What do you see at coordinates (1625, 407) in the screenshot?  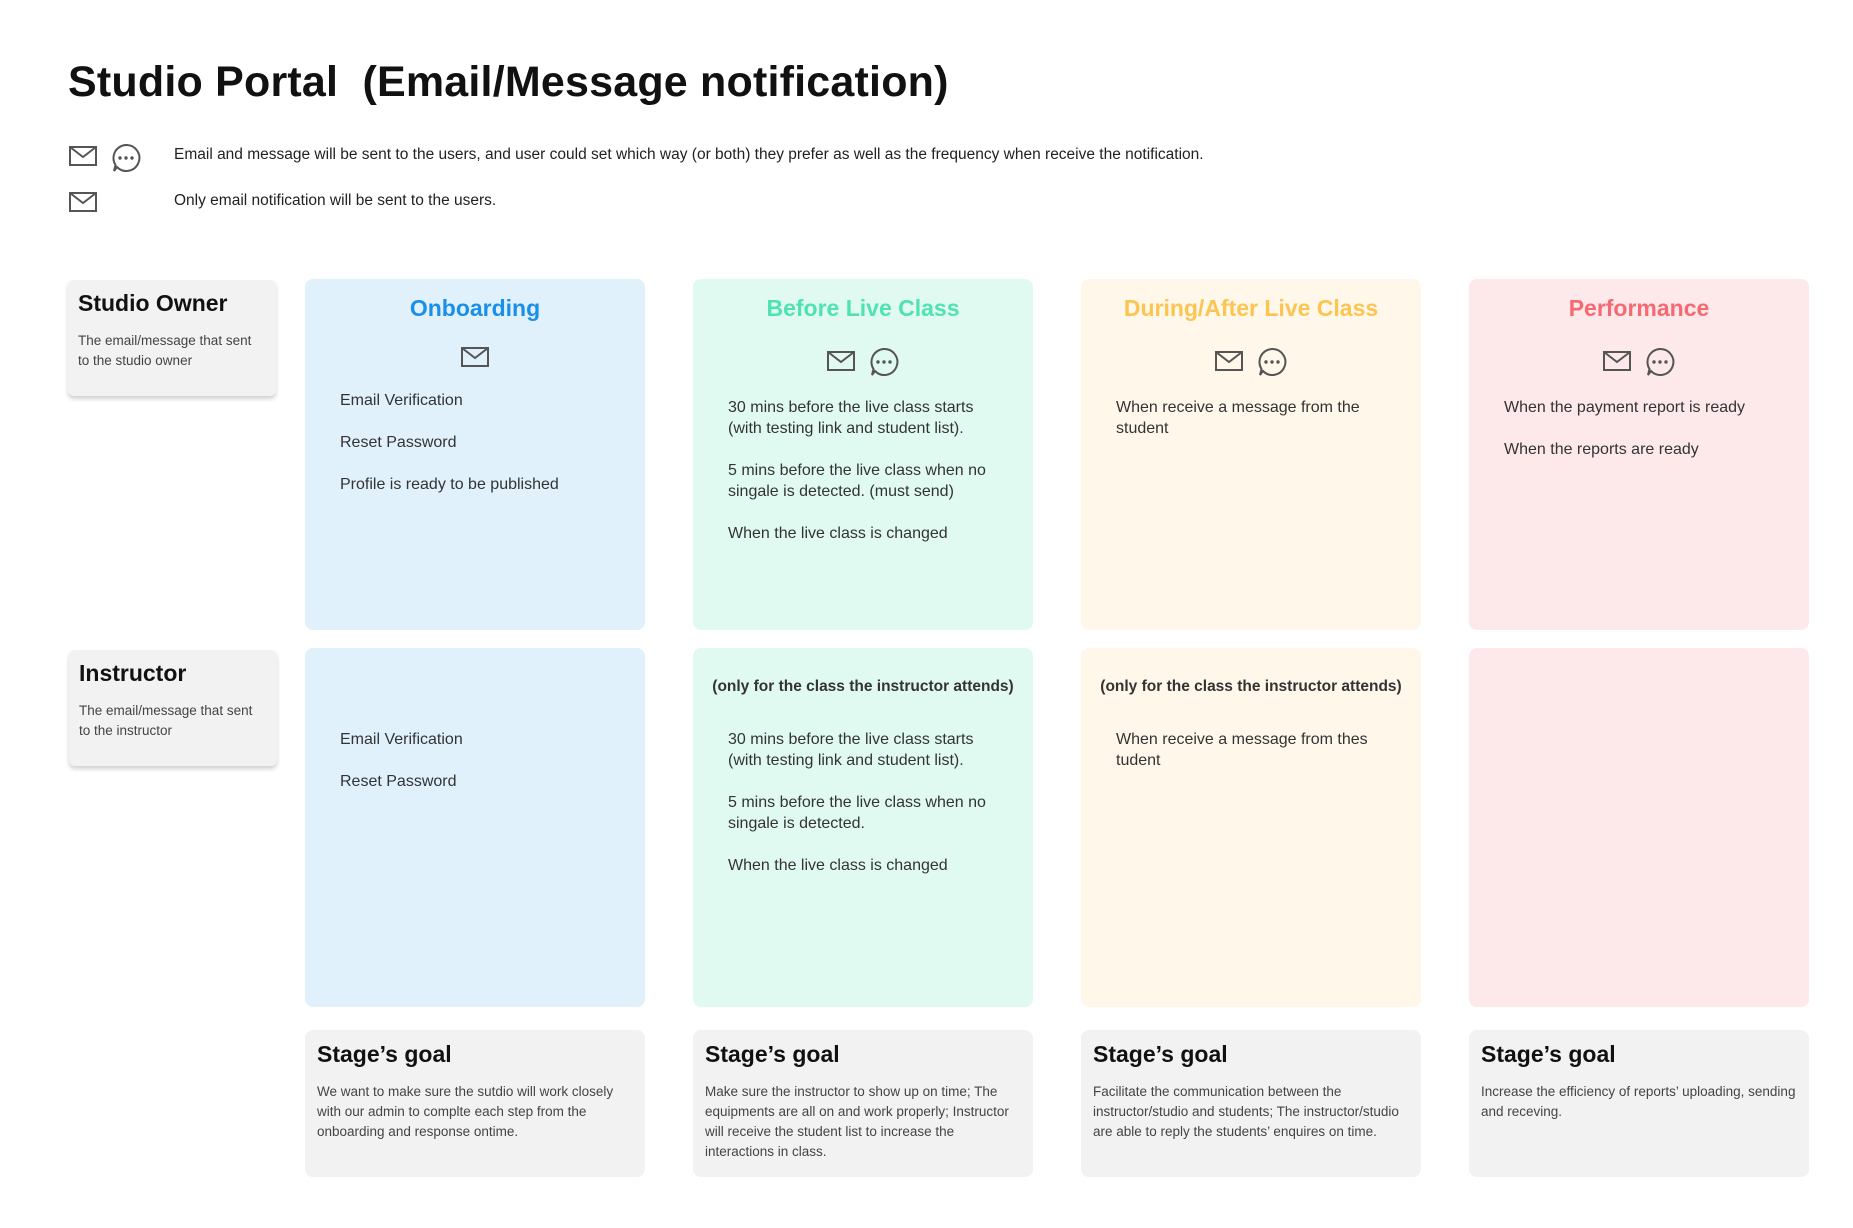 I see `notification-item: When the payment report is ready` at bounding box center [1625, 407].